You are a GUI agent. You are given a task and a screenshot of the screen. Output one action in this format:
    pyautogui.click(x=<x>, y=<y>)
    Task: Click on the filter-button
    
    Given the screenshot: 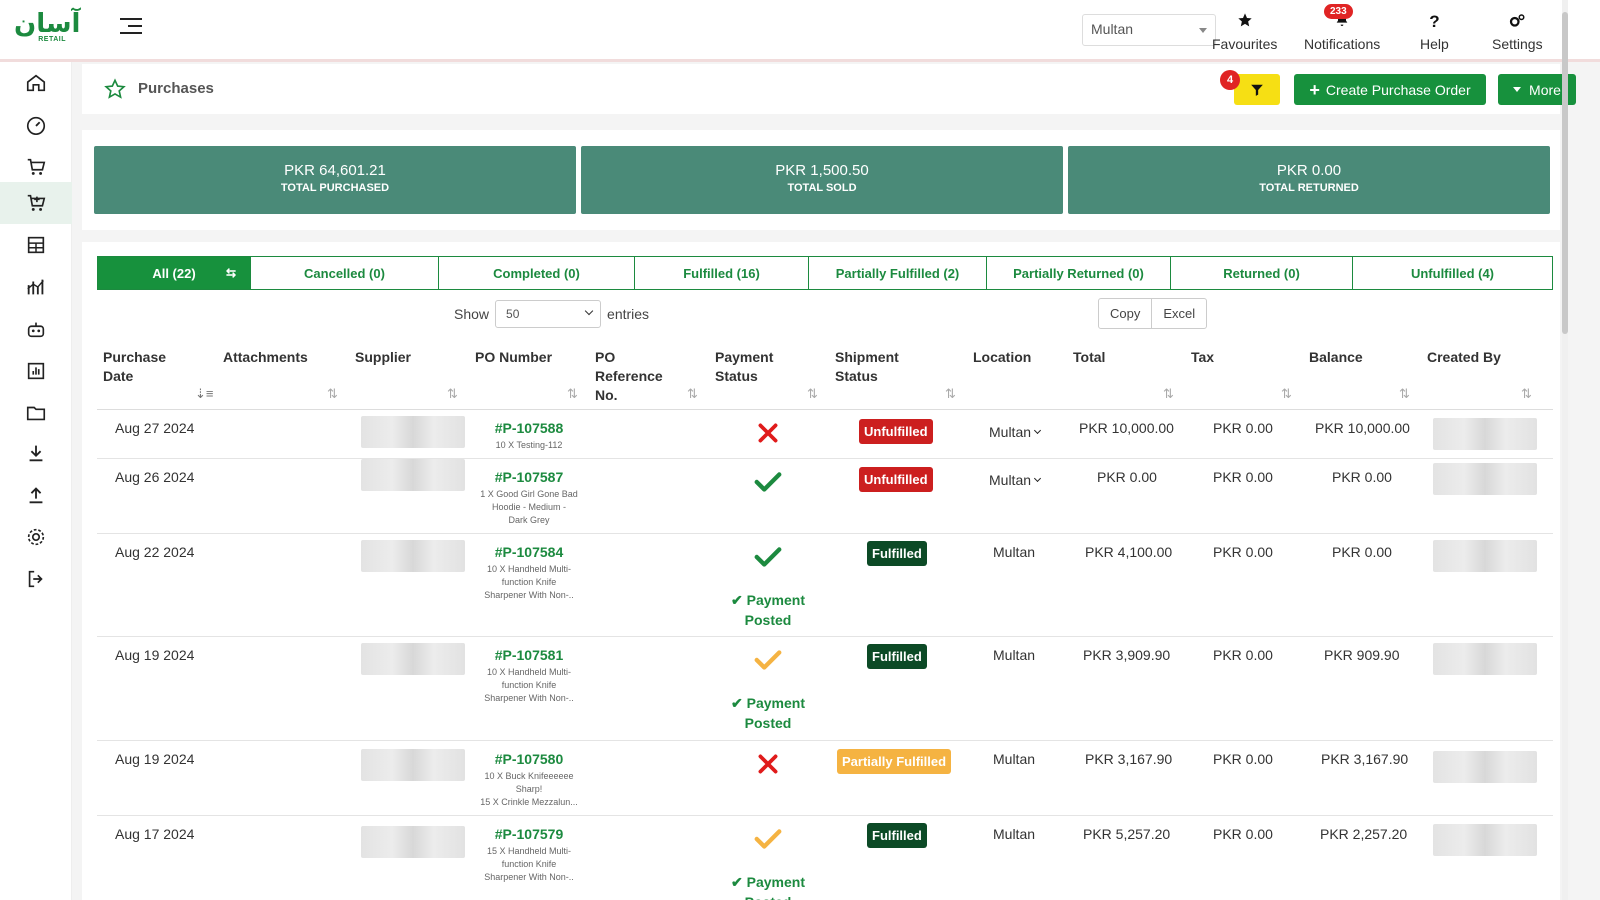 What is the action you would take?
    pyautogui.click(x=1257, y=89)
    